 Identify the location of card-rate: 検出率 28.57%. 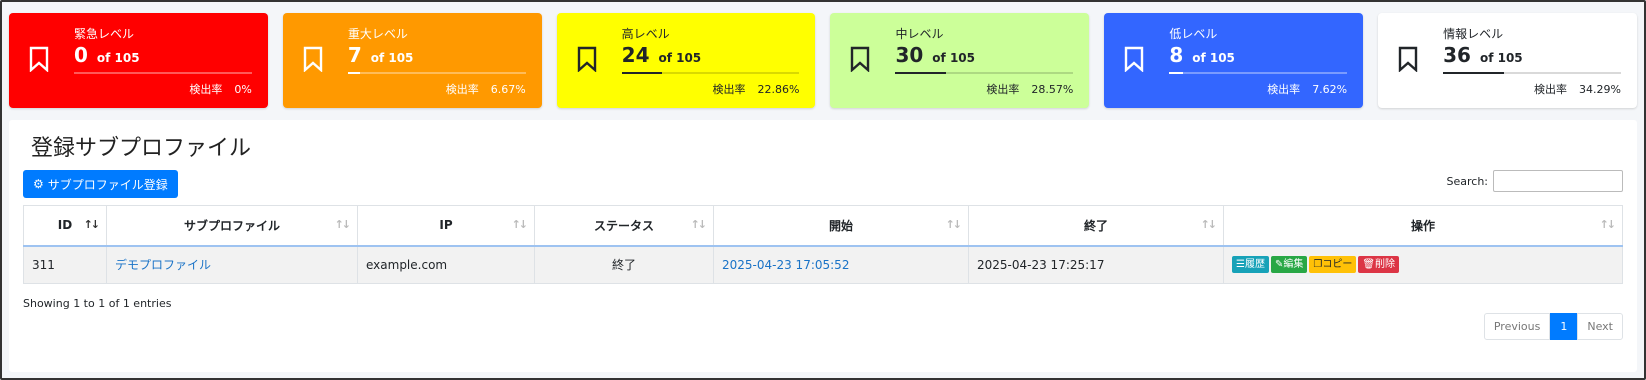
(1030, 89).